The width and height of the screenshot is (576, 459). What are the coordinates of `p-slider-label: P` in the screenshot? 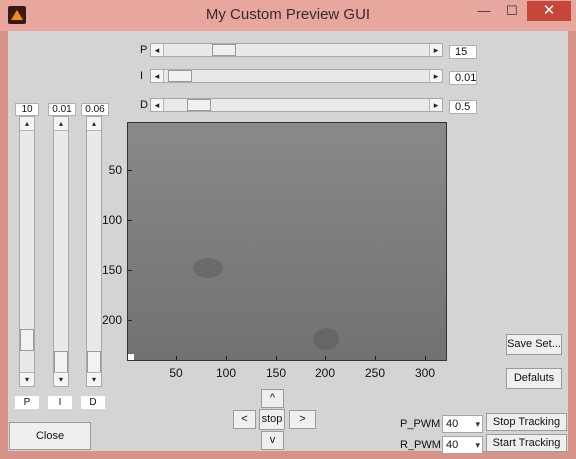 It's located at (144, 50).